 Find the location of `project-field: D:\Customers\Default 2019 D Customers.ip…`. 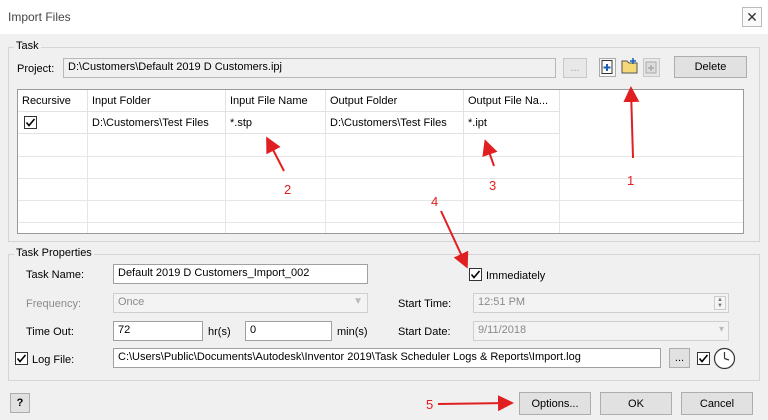

project-field: D:\Customers\Default 2019 D Customers.ip… is located at coordinates (309, 68).